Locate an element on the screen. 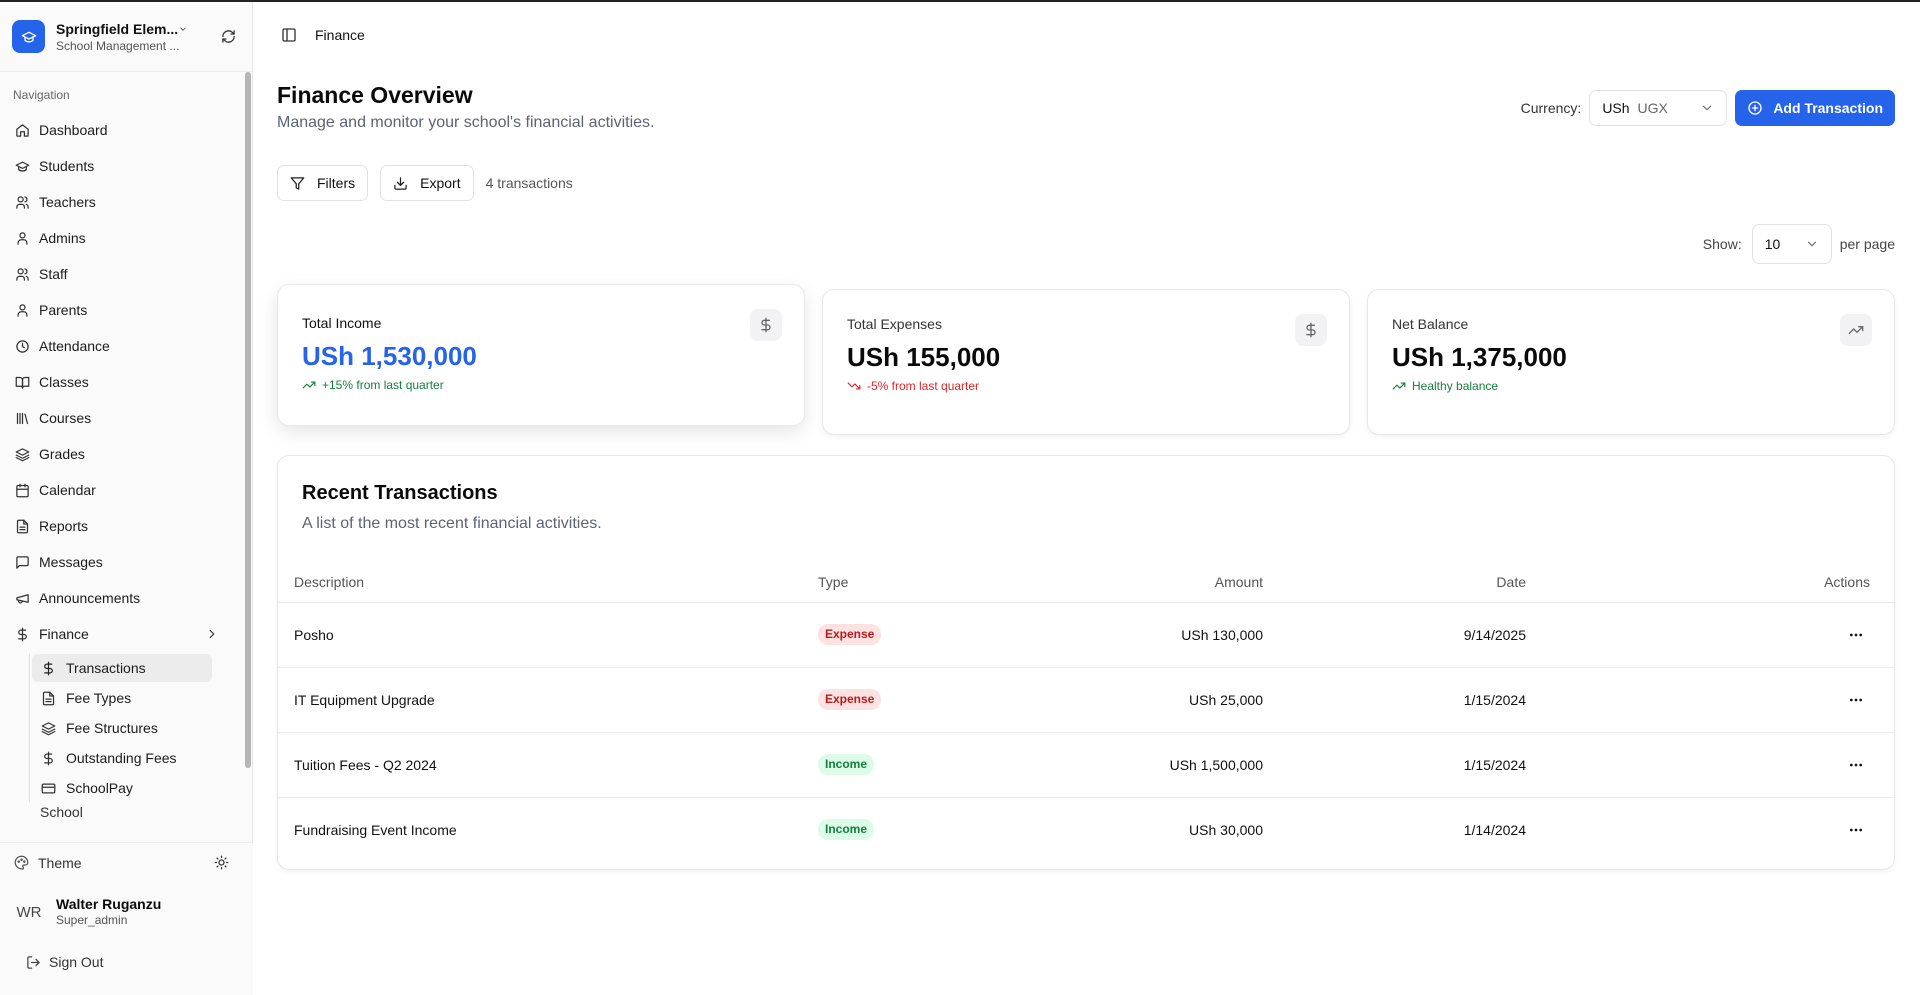  sidebar-item-label: Calendar is located at coordinates (67, 490).